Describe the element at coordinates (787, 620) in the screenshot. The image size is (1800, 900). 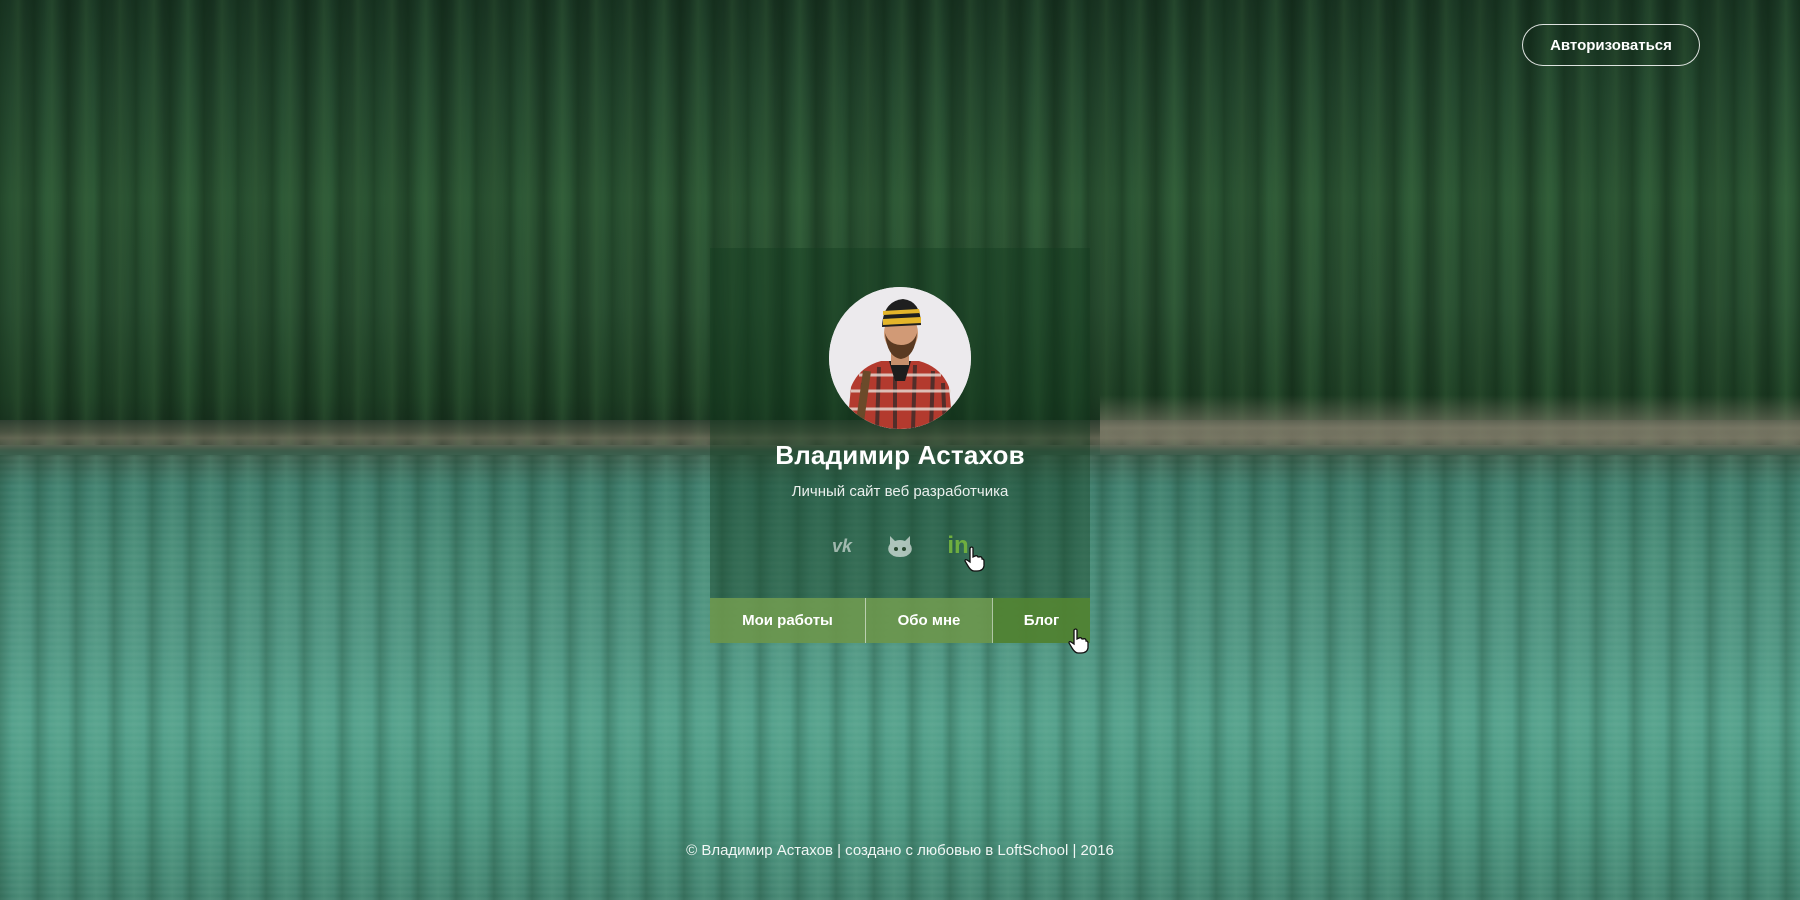
I see `nav-works-button: Мои работы` at that location.